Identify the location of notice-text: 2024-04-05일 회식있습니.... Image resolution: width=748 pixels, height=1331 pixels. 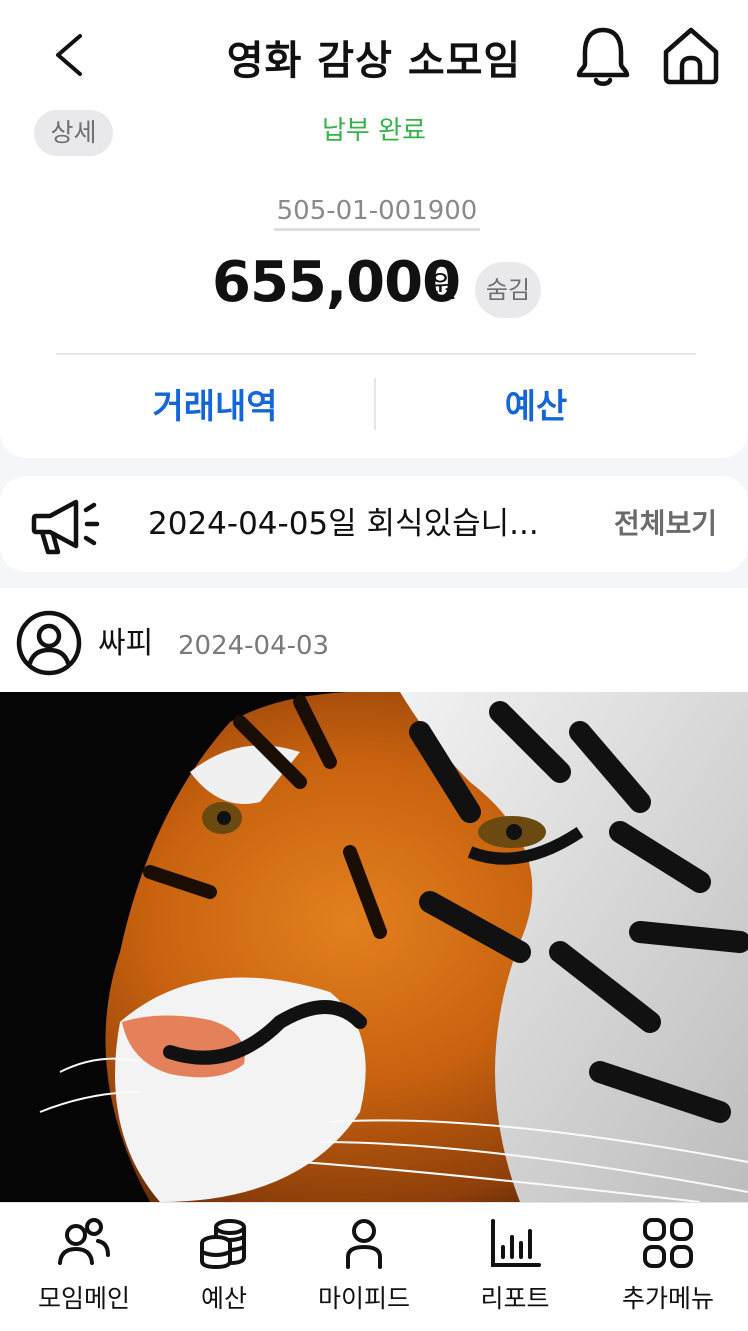
(343, 524).